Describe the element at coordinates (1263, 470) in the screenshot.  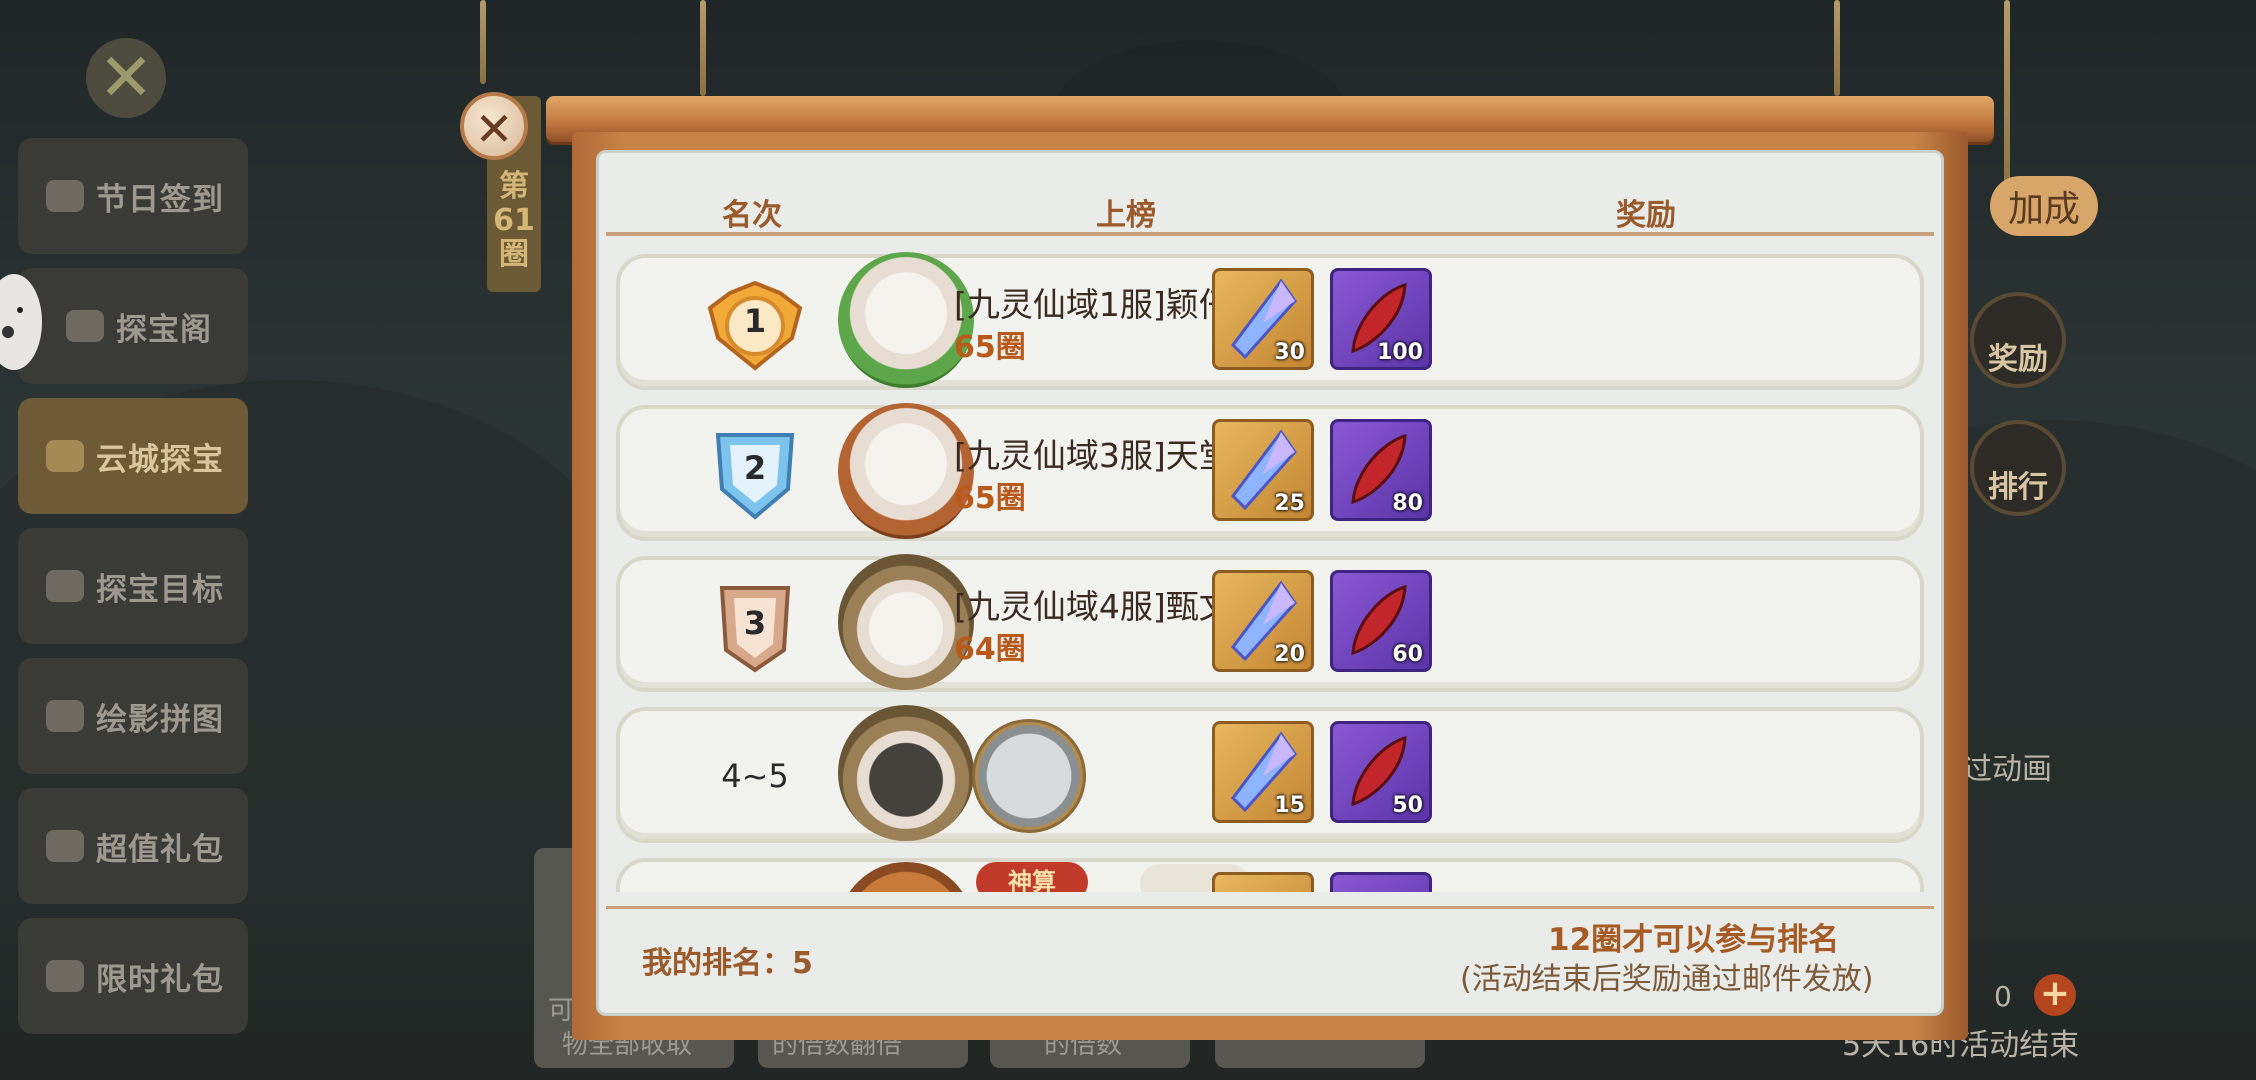
I see `reward-item: 25` at that location.